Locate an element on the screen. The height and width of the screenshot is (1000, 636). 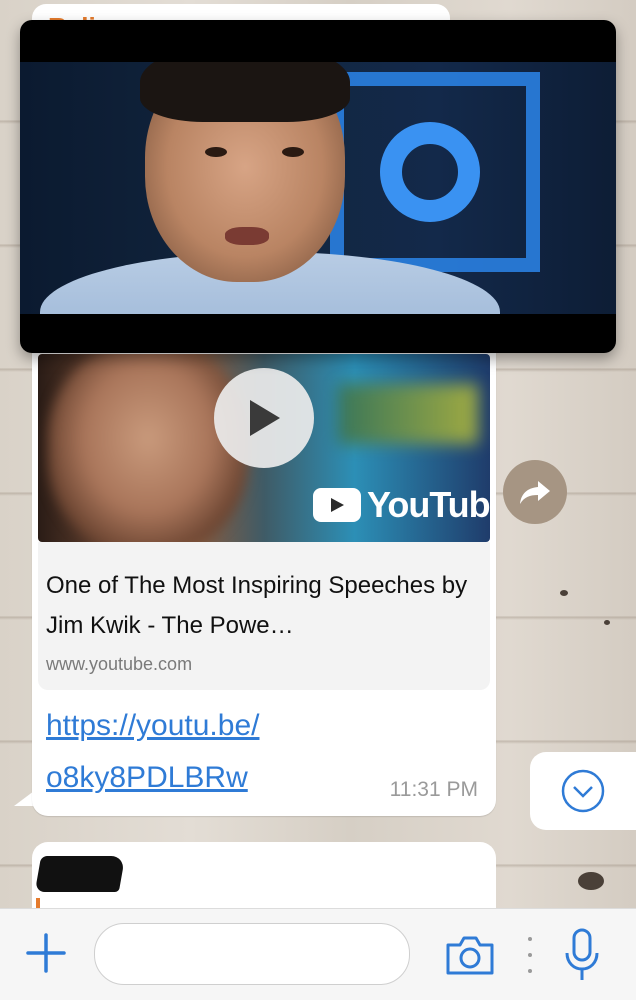
message-link-line1: https://youtu.be/ is located at coordinates (196, 726).